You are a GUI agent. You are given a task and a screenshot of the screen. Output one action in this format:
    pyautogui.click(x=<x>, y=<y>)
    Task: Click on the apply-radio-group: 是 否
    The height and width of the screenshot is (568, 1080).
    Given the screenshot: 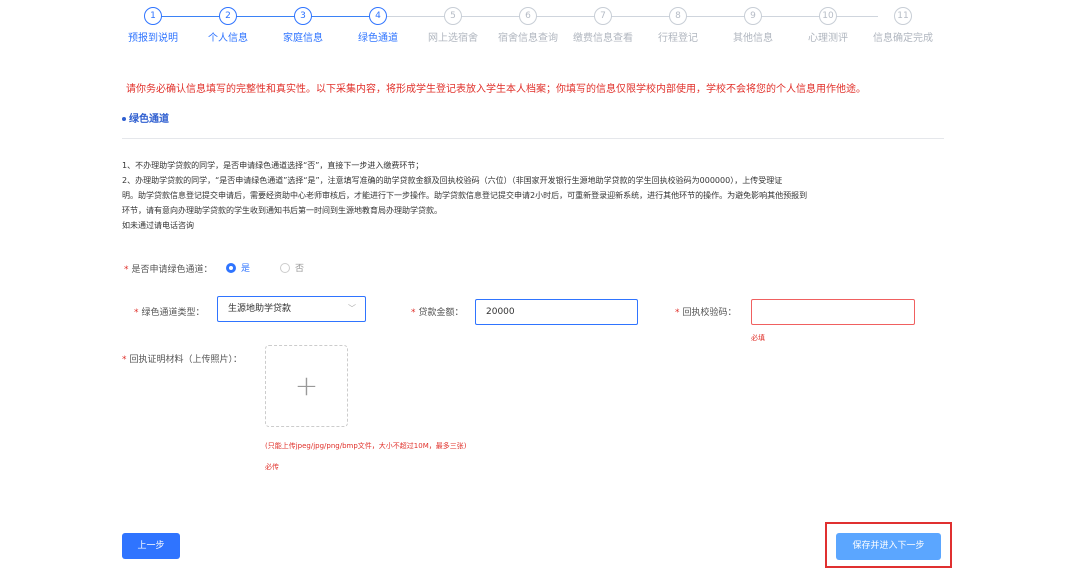 What is the action you would take?
    pyautogui.click(x=280, y=267)
    